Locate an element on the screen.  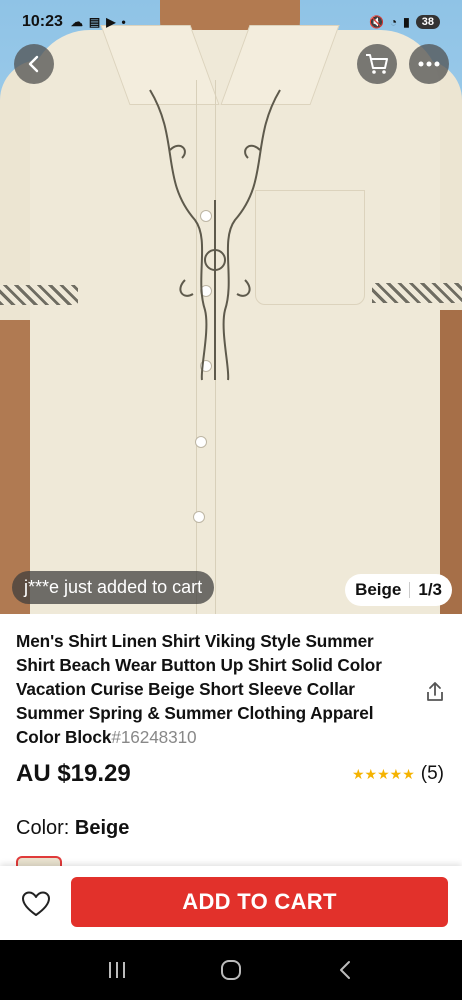
back-arrow-icon is located at coordinates (345, 970).